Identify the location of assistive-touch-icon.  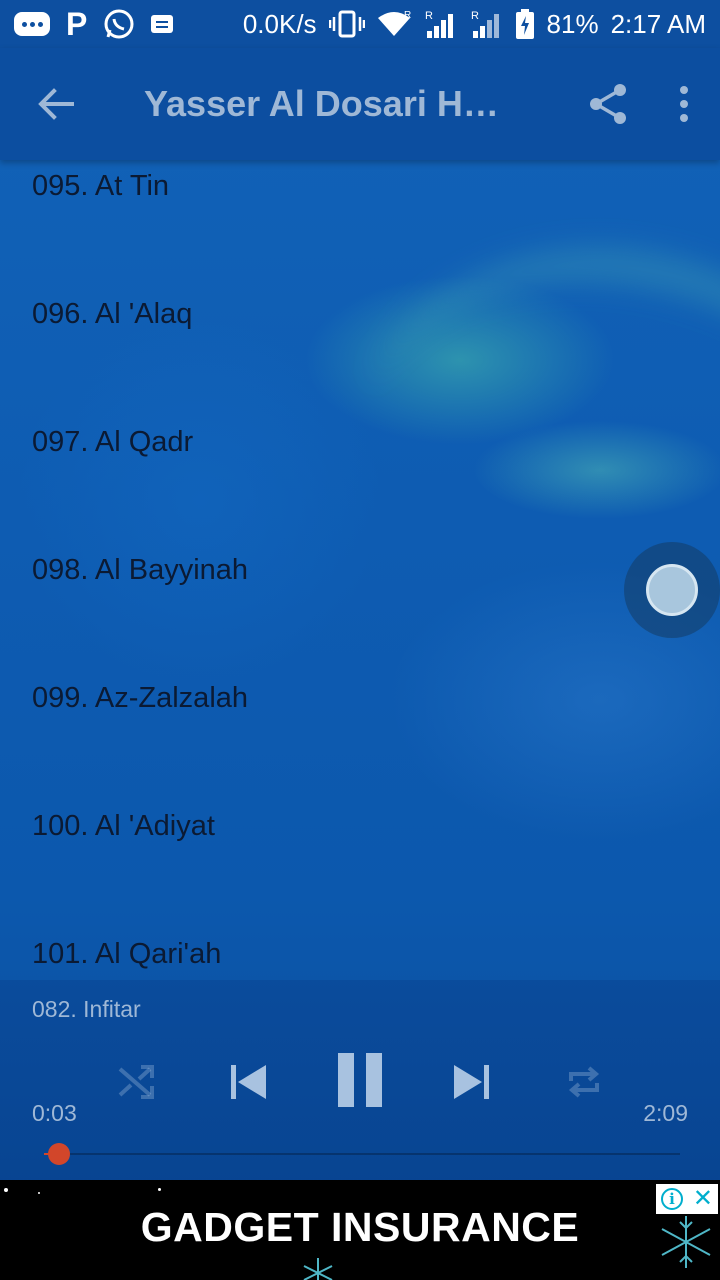
(672, 590).